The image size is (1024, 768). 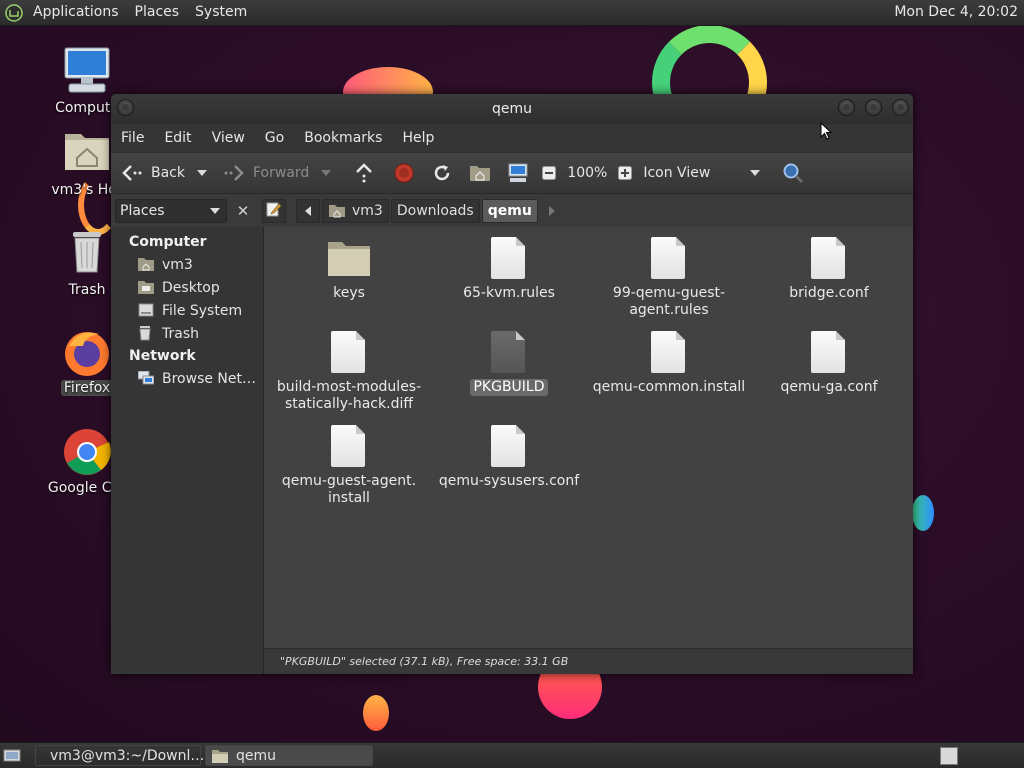 What do you see at coordinates (349, 489) in the screenshot?
I see `file-name: qemu-guest-agent. install` at bounding box center [349, 489].